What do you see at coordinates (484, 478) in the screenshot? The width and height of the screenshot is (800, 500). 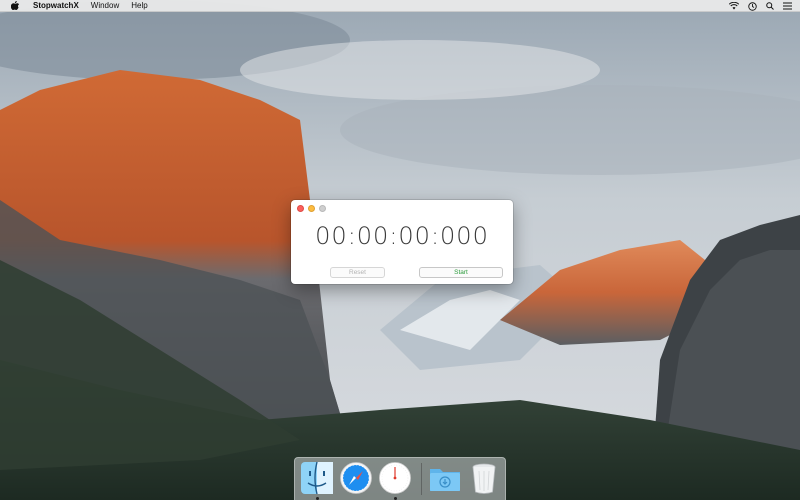 I see `trash-icon` at bounding box center [484, 478].